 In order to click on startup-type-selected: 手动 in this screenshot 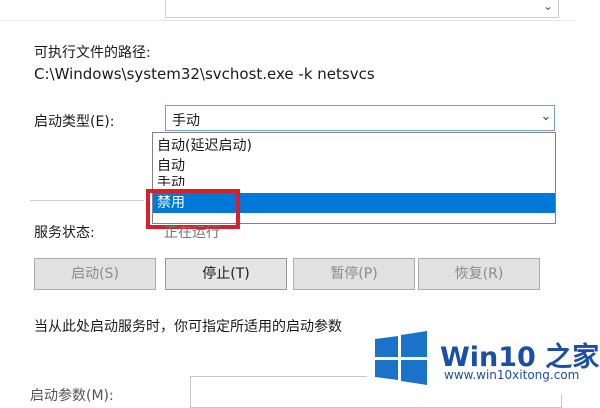, I will do `click(186, 121)`.